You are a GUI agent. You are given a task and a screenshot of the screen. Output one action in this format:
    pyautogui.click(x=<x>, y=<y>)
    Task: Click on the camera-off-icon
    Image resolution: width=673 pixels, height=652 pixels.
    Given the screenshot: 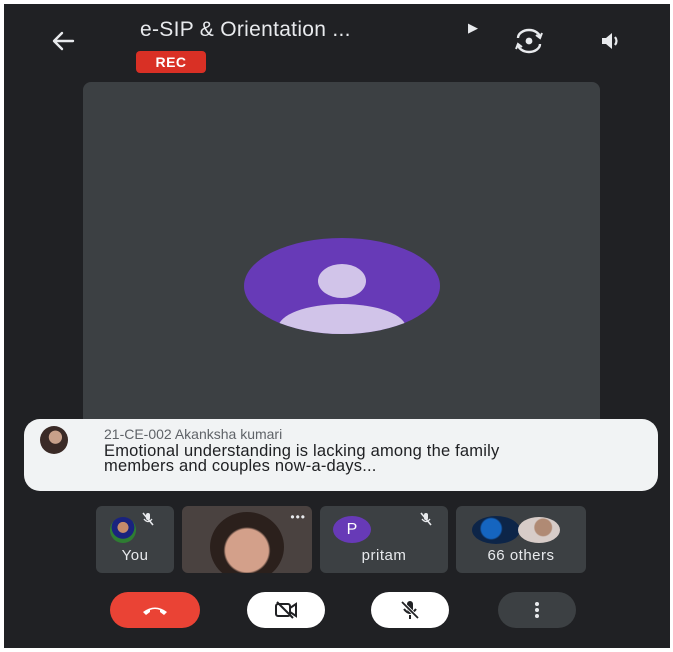 What is the action you would take?
    pyautogui.click(x=286, y=610)
    